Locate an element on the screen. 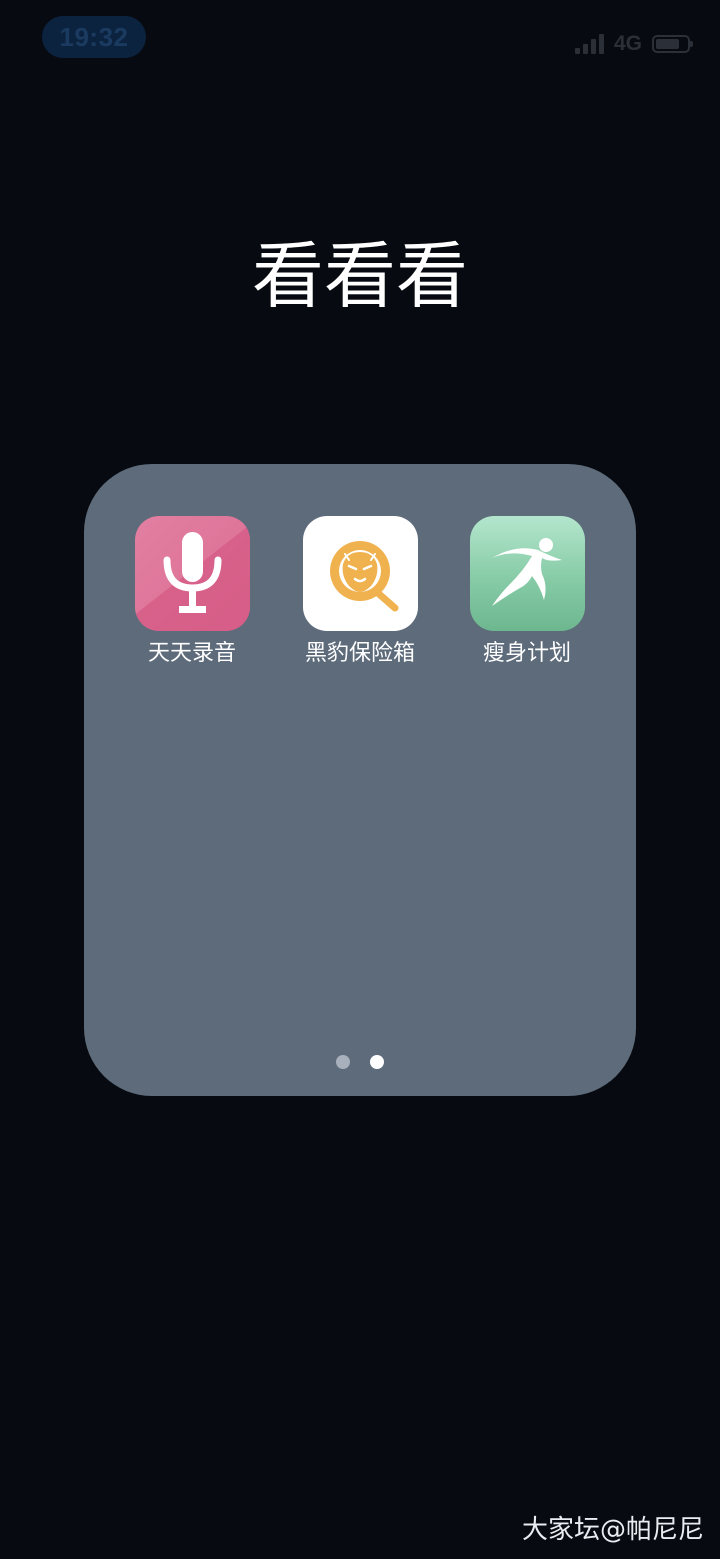  app-fitness: 瘦身计划 is located at coordinates (527, 592).